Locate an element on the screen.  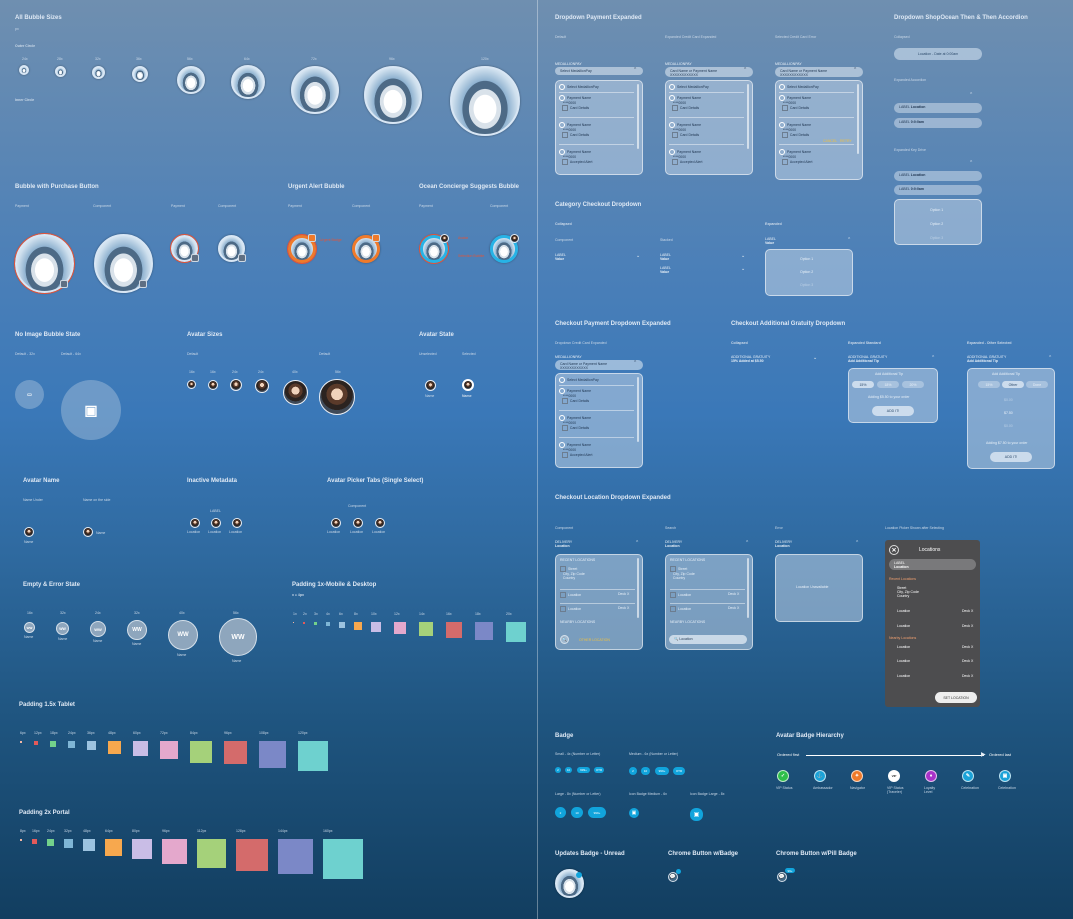
other-location-link: OTHER LOCATION is located at coordinates (594, 640).